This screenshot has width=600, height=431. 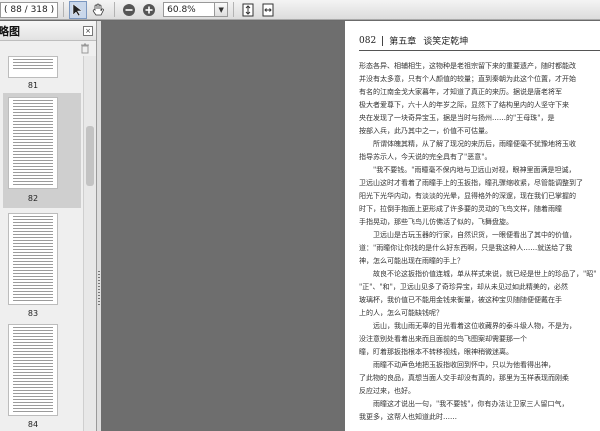 I want to click on page-header: 082 第五章 谈笑定乾坤, so click(x=479, y=42).